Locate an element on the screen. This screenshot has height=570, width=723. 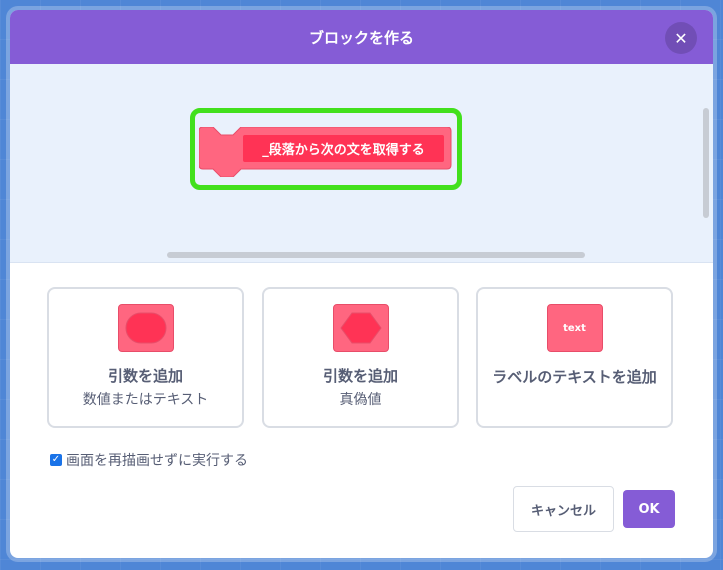
cancel-button: キャンセル is located at coordinates (563, 509).